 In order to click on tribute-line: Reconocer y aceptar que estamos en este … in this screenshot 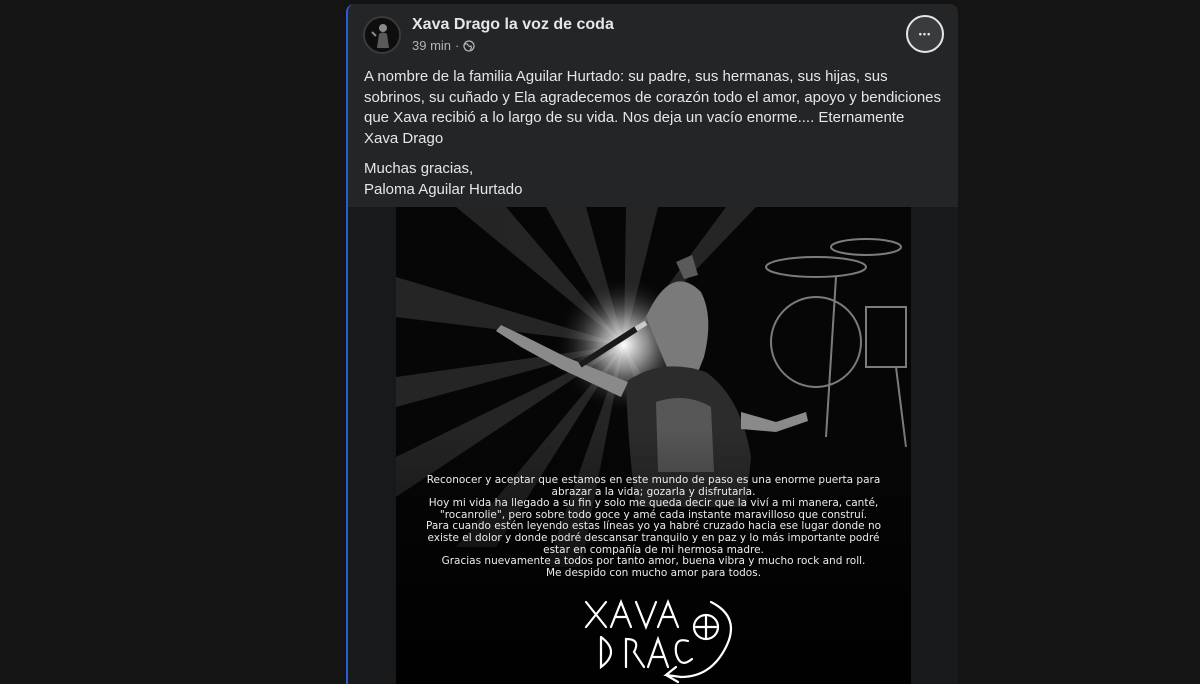, I will do `click(653, 480)`.